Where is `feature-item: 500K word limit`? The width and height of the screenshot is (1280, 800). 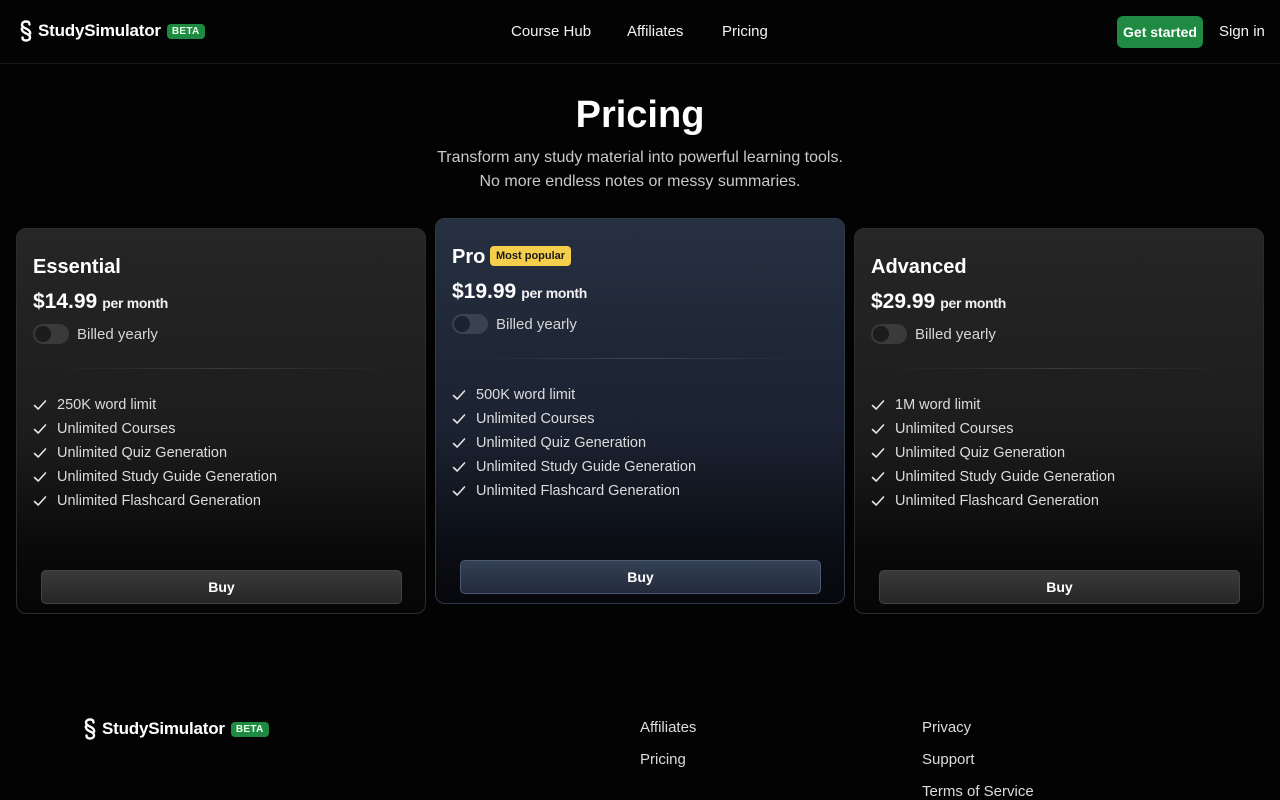 feature-item: 500K word limit is located at coordinates (574, 395).